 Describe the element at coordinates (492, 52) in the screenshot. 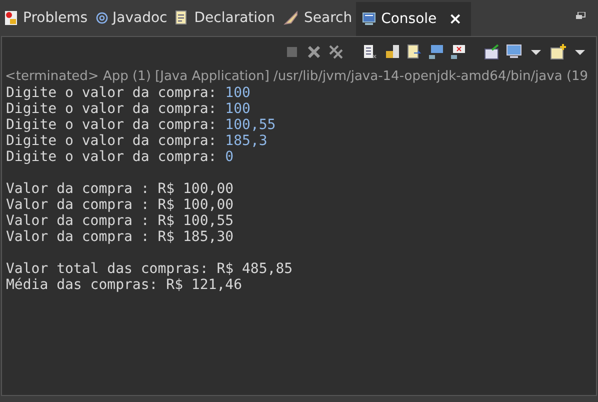

I see `window-pin-icon` at that location.